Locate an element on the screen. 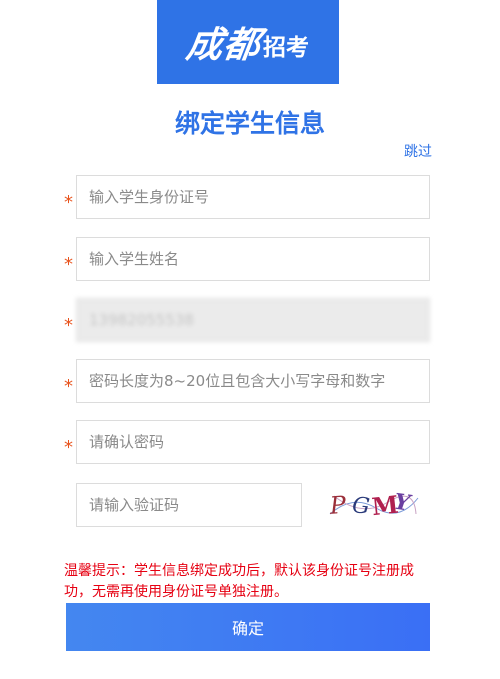 This screenshot has width=500, height=679. required-mark-confirm-password: * is located at coordinates (68, 447).